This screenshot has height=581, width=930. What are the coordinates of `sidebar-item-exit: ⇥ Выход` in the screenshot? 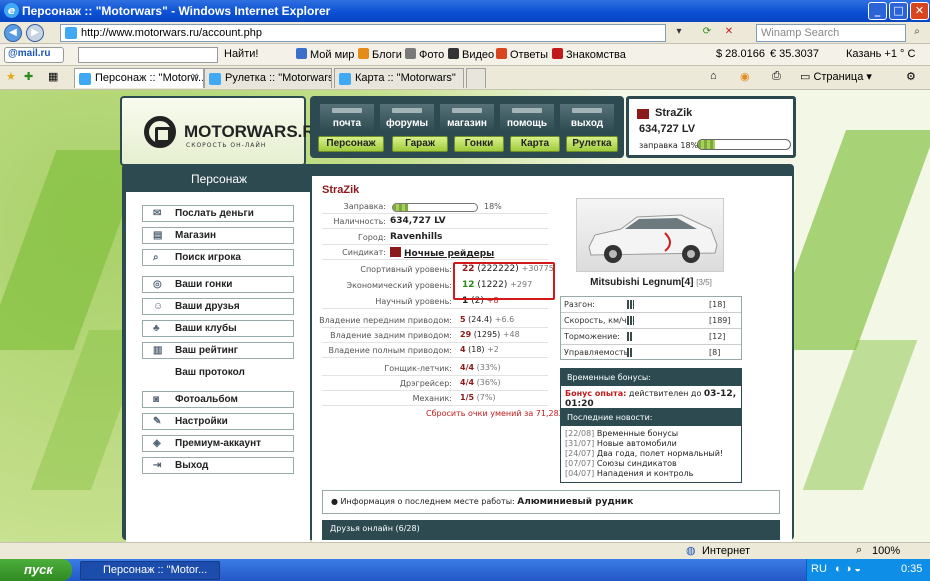 It's located at (218, 465).